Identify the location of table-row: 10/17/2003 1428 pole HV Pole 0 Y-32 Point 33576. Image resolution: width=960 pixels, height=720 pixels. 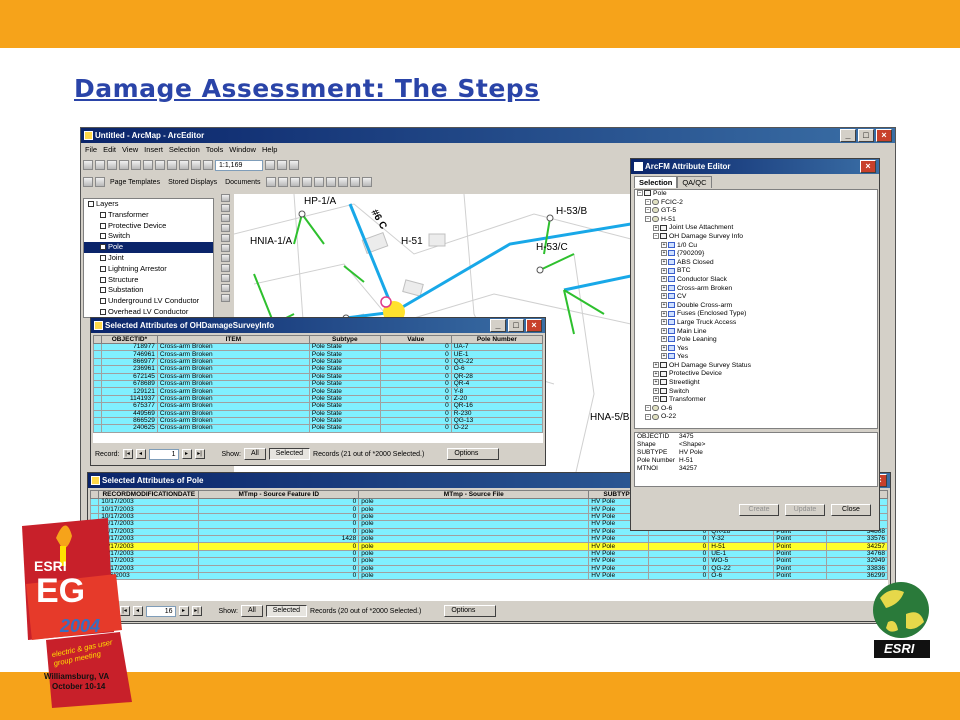
(489, 539).